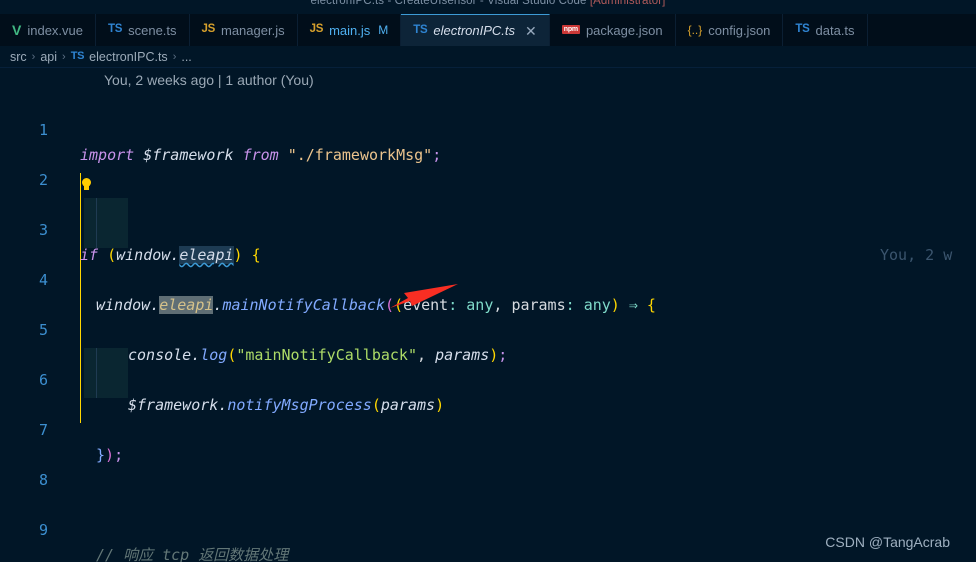 The width and height of the screenshot is (976, 562). What do you see at coordinates (488, 428) in the screenshot?
I see `code-line: 7 });` at bounding box center [488, 428].